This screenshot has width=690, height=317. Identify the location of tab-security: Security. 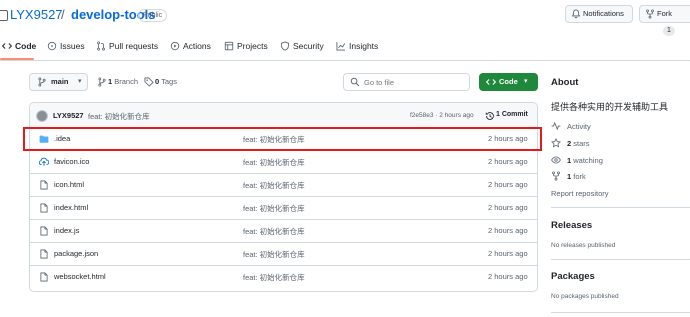
(302, 46).